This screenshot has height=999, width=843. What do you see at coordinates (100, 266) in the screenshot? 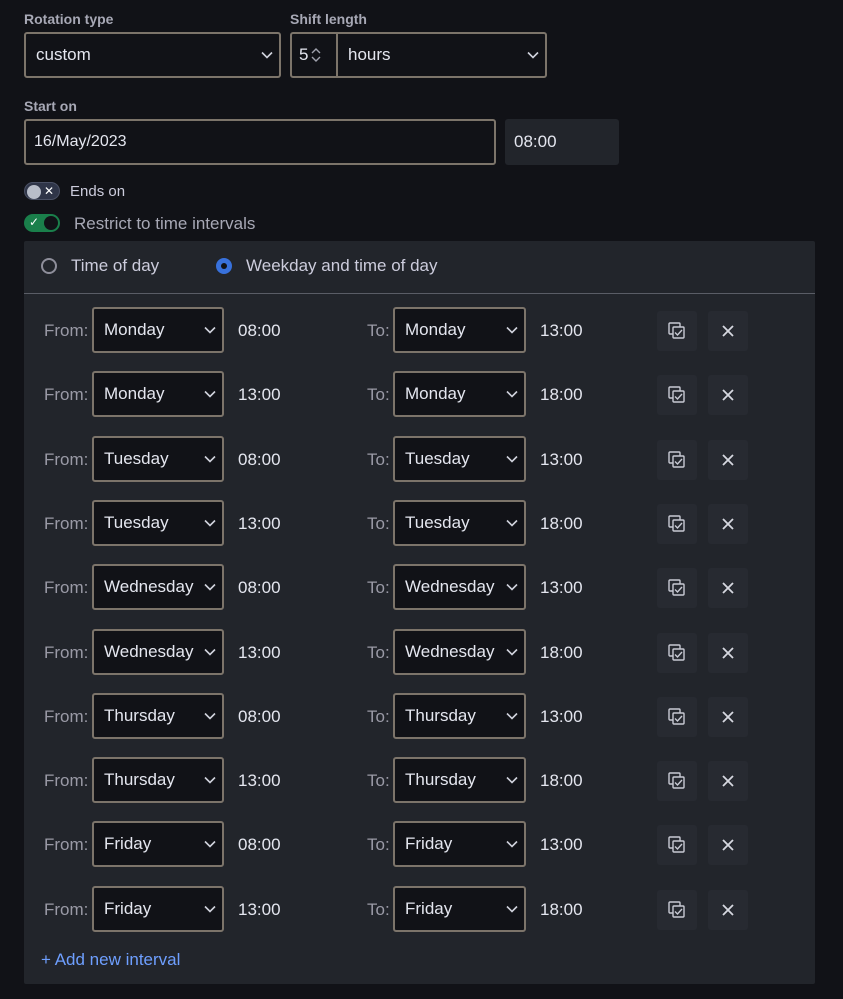
I see `radio-time-of-day: Time of day` at bounding box center [100, 266].